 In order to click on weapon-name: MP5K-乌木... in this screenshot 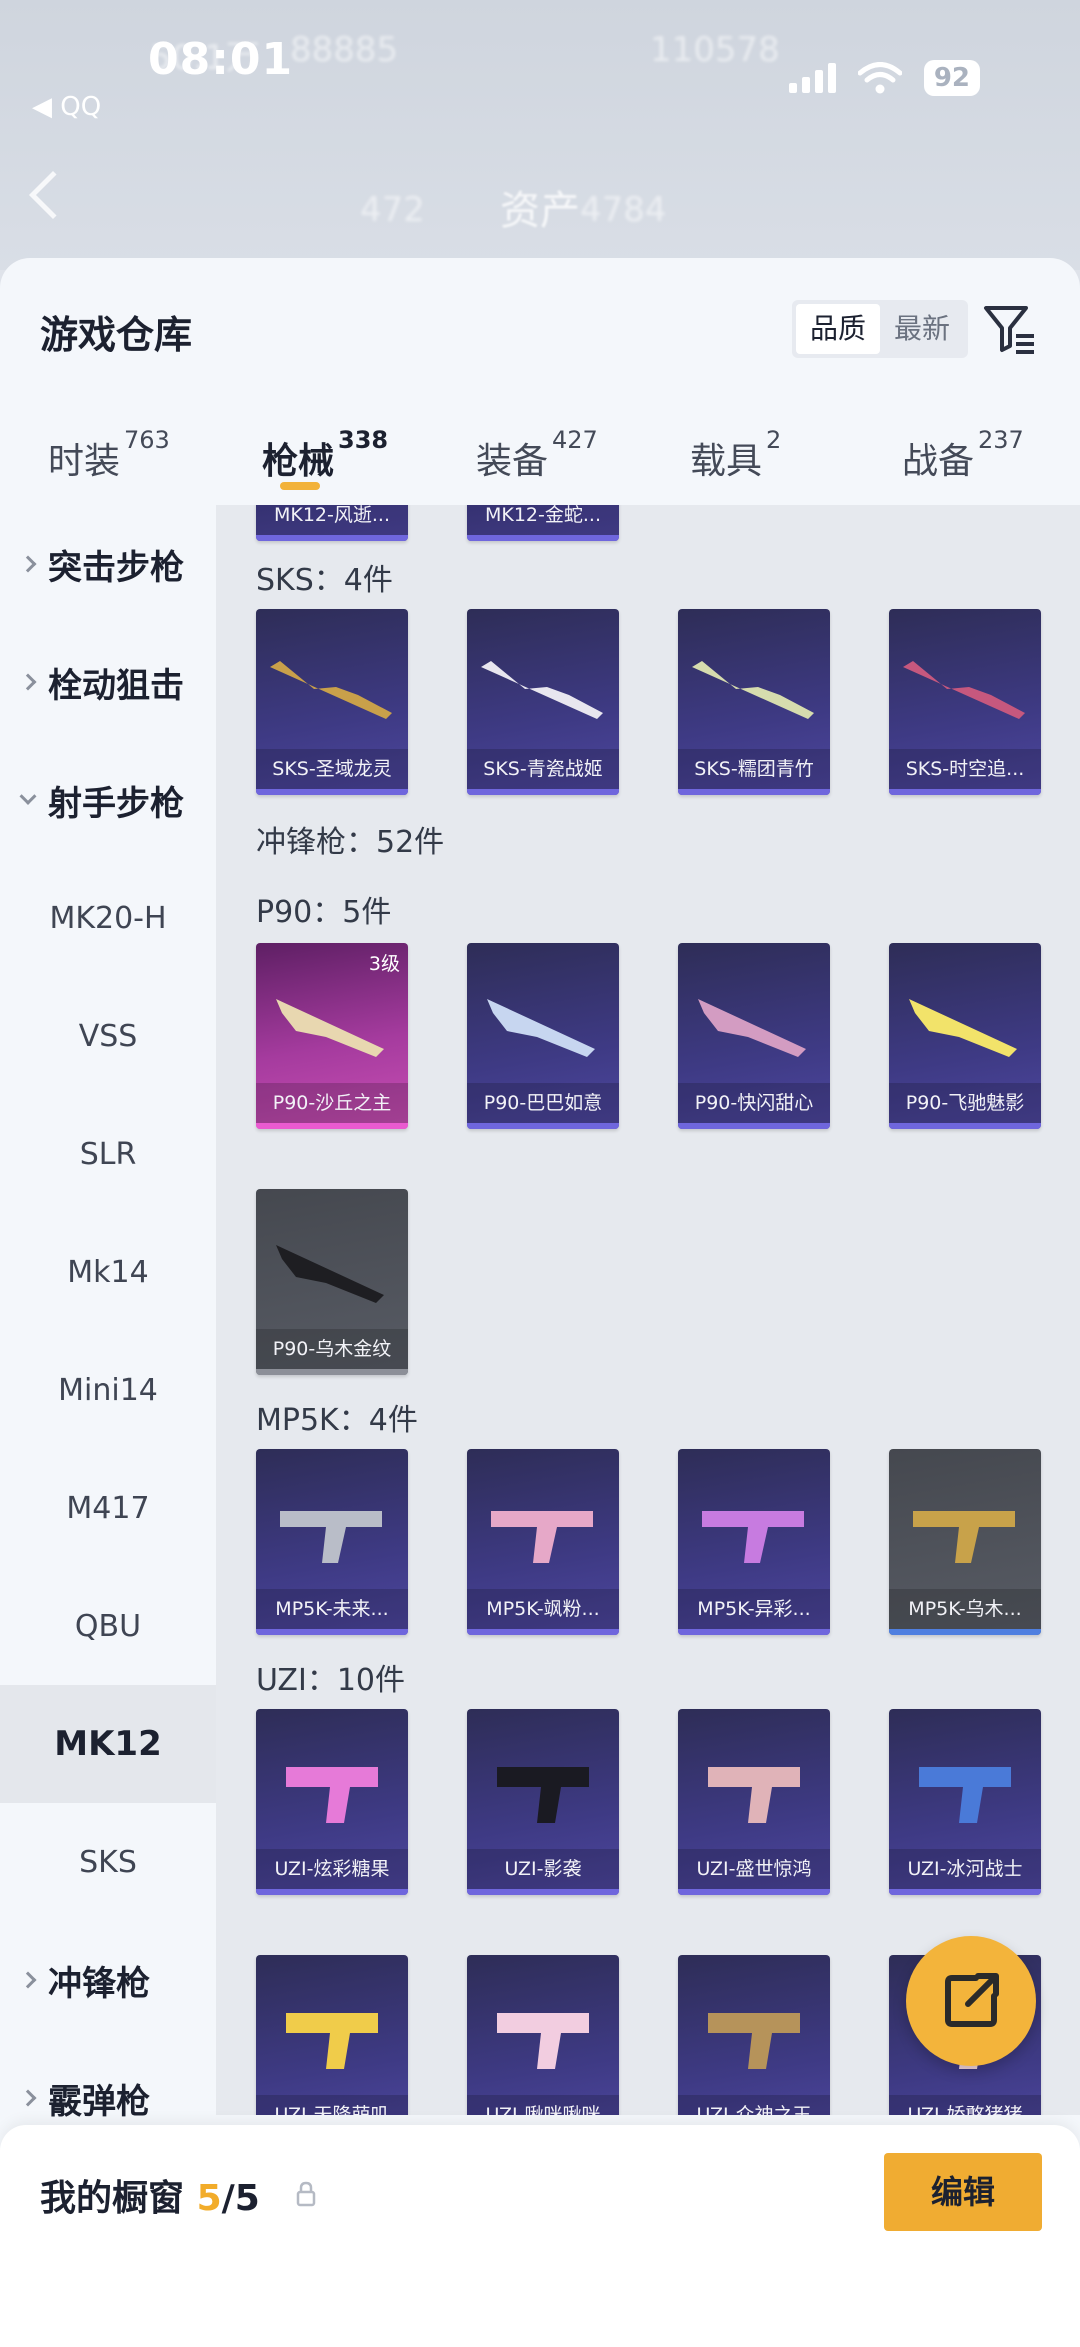, I will do `click(965, 1609)`.